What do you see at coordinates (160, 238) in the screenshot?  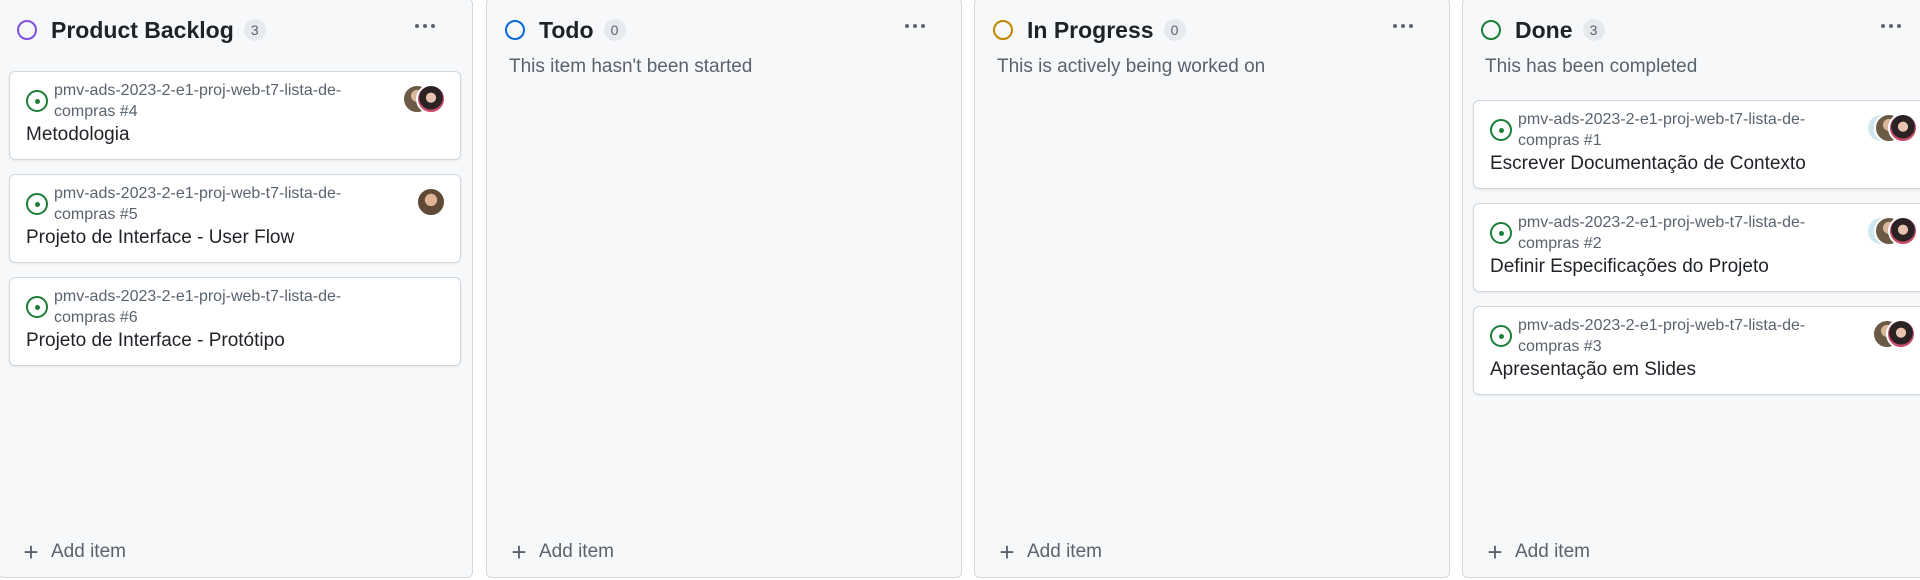 I see `card-title: Projeto de Interface - User Flow` at bounding box center [160, 238].